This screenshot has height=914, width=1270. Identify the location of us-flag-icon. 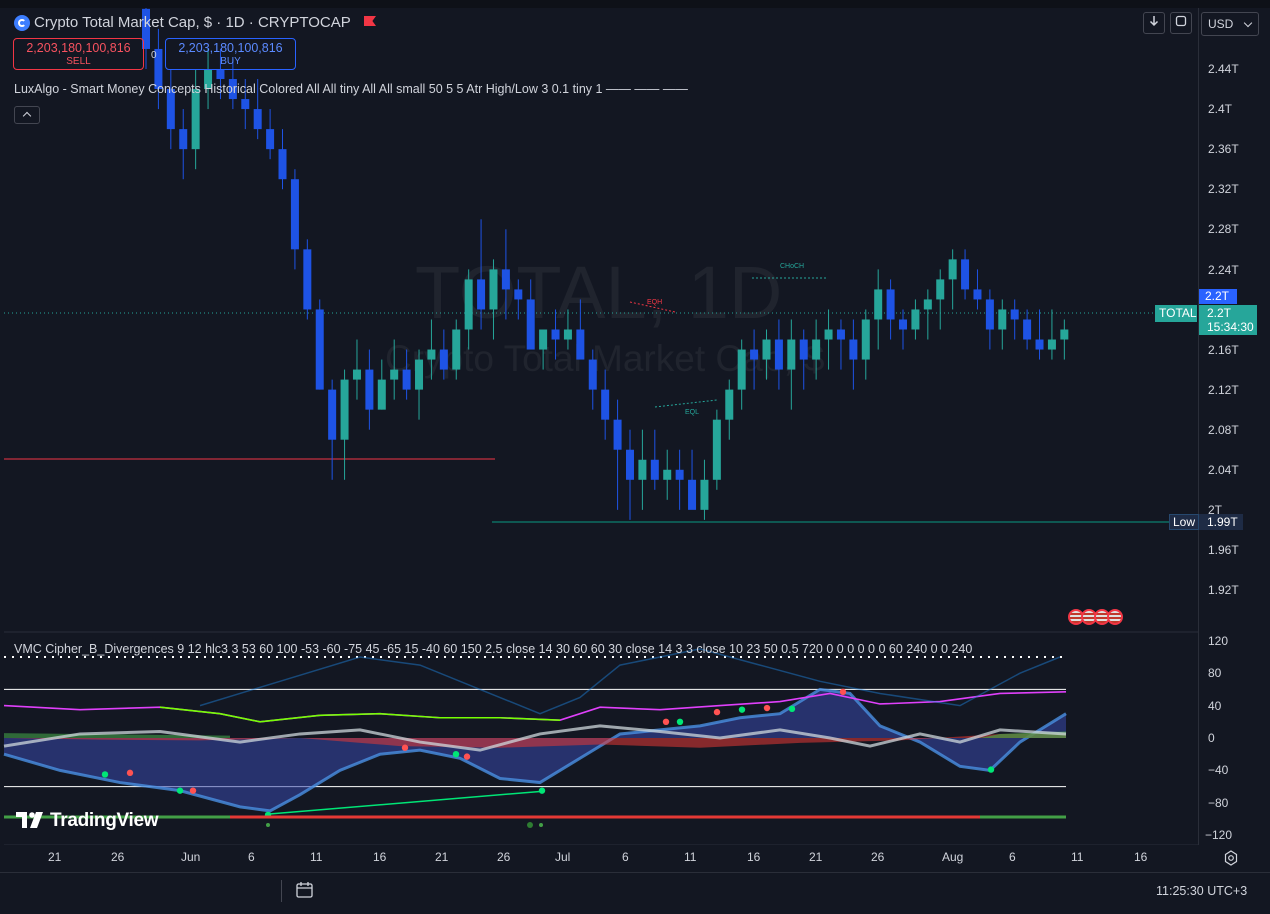
(1115, 617).